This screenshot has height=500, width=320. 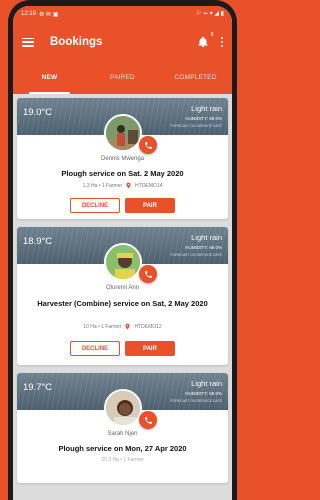 I want to click on booking-location: HTDEMO12, so click(x=148, y=326).